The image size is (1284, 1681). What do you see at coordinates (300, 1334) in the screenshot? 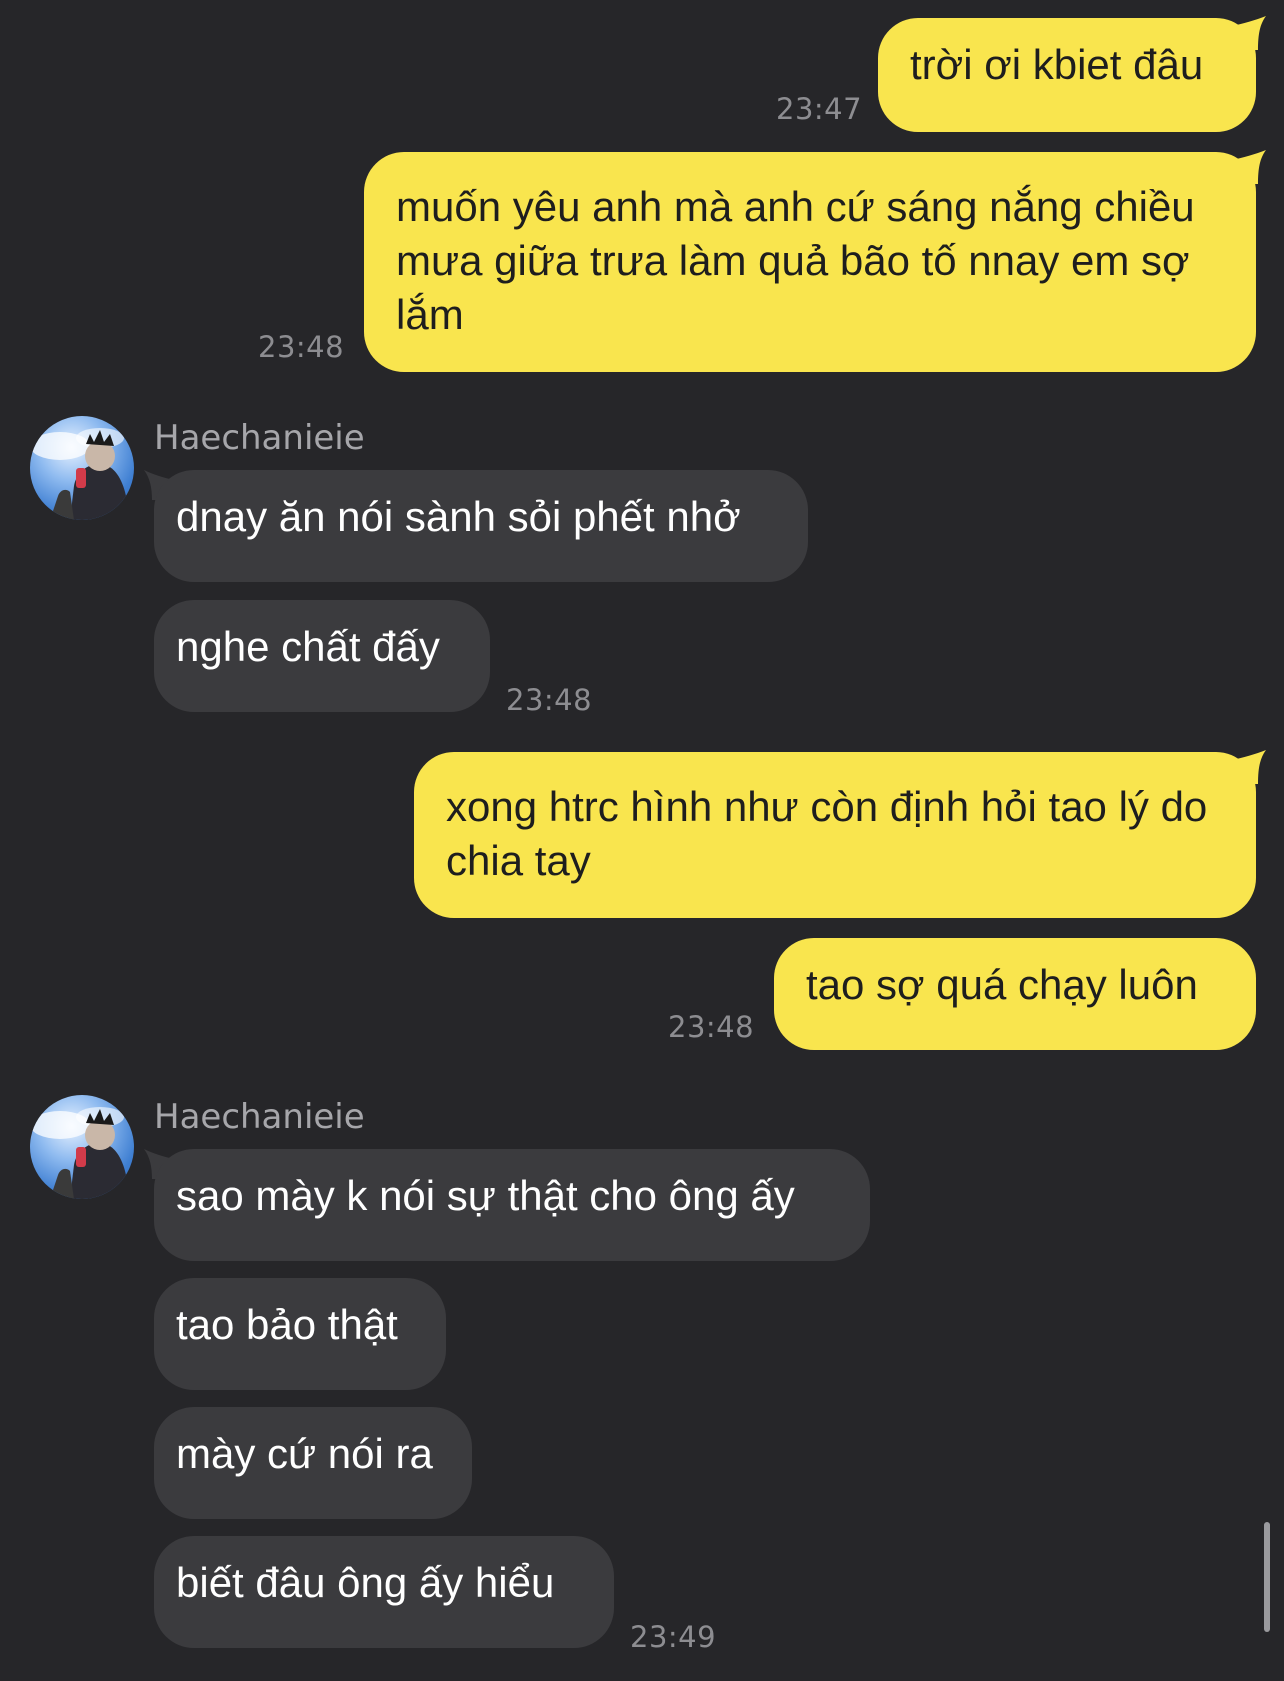
I see `incoming-message-bubble: tao bảo thật` at bounding box center [300, 1334].